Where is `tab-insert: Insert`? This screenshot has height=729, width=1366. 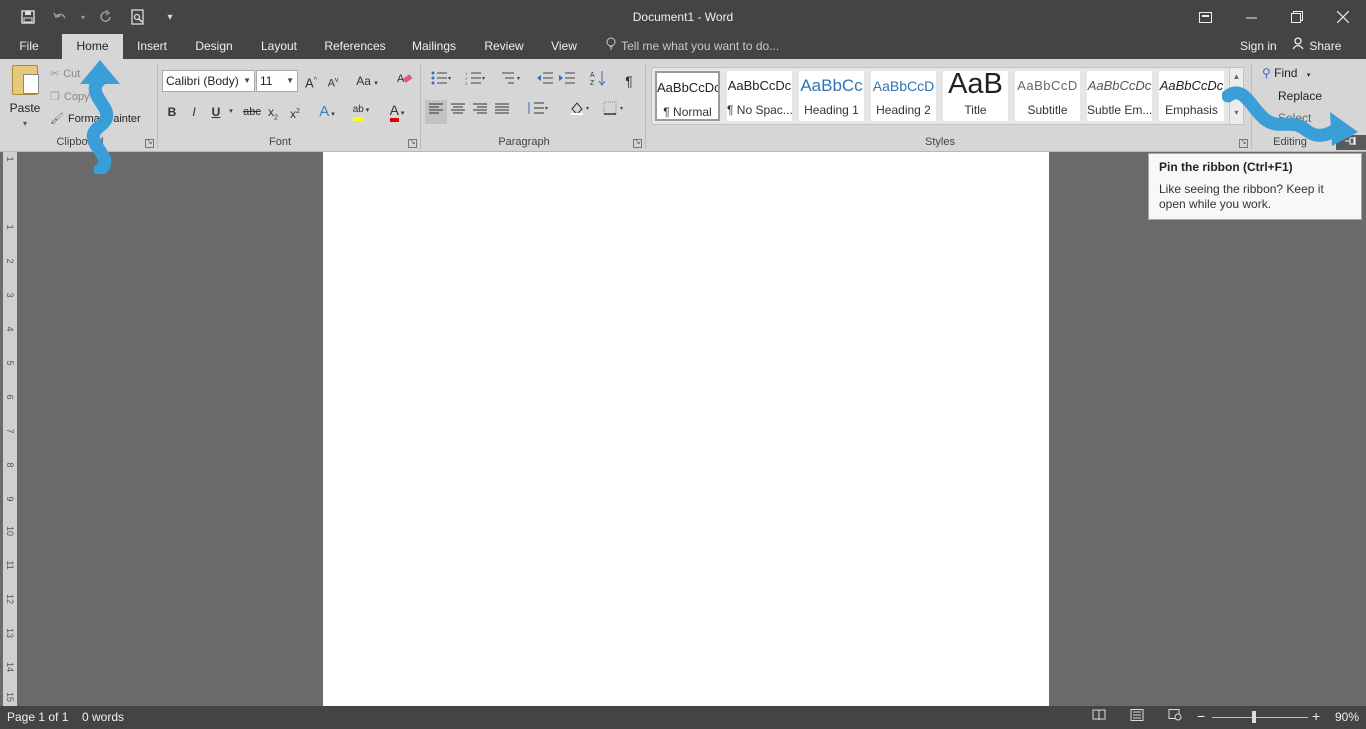
tab-insert: Insert is located at coordinates (152, 46).